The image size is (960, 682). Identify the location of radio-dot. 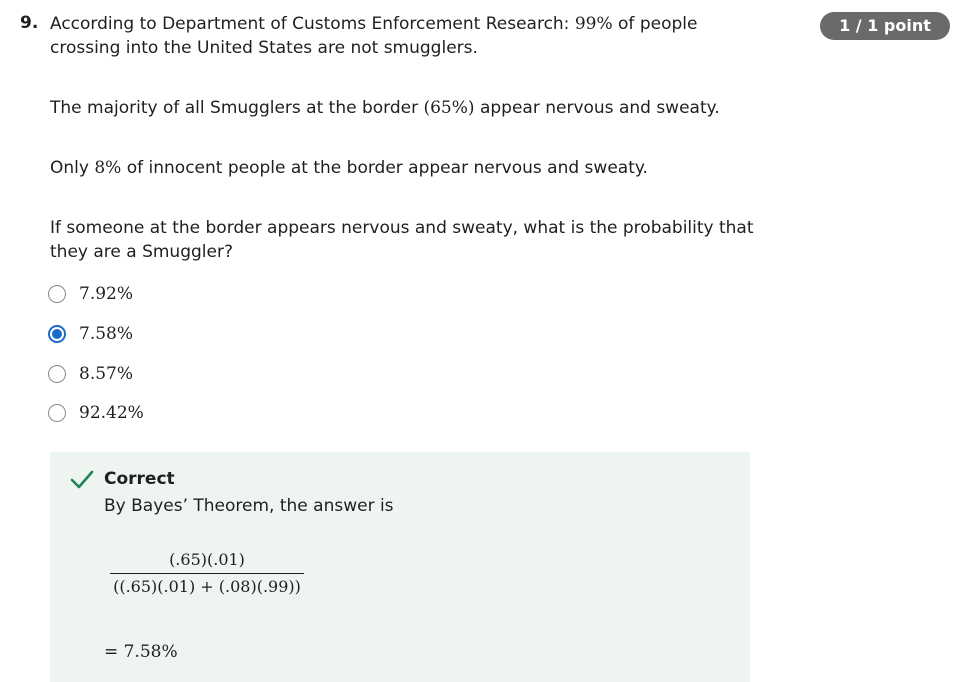
(57, 334).